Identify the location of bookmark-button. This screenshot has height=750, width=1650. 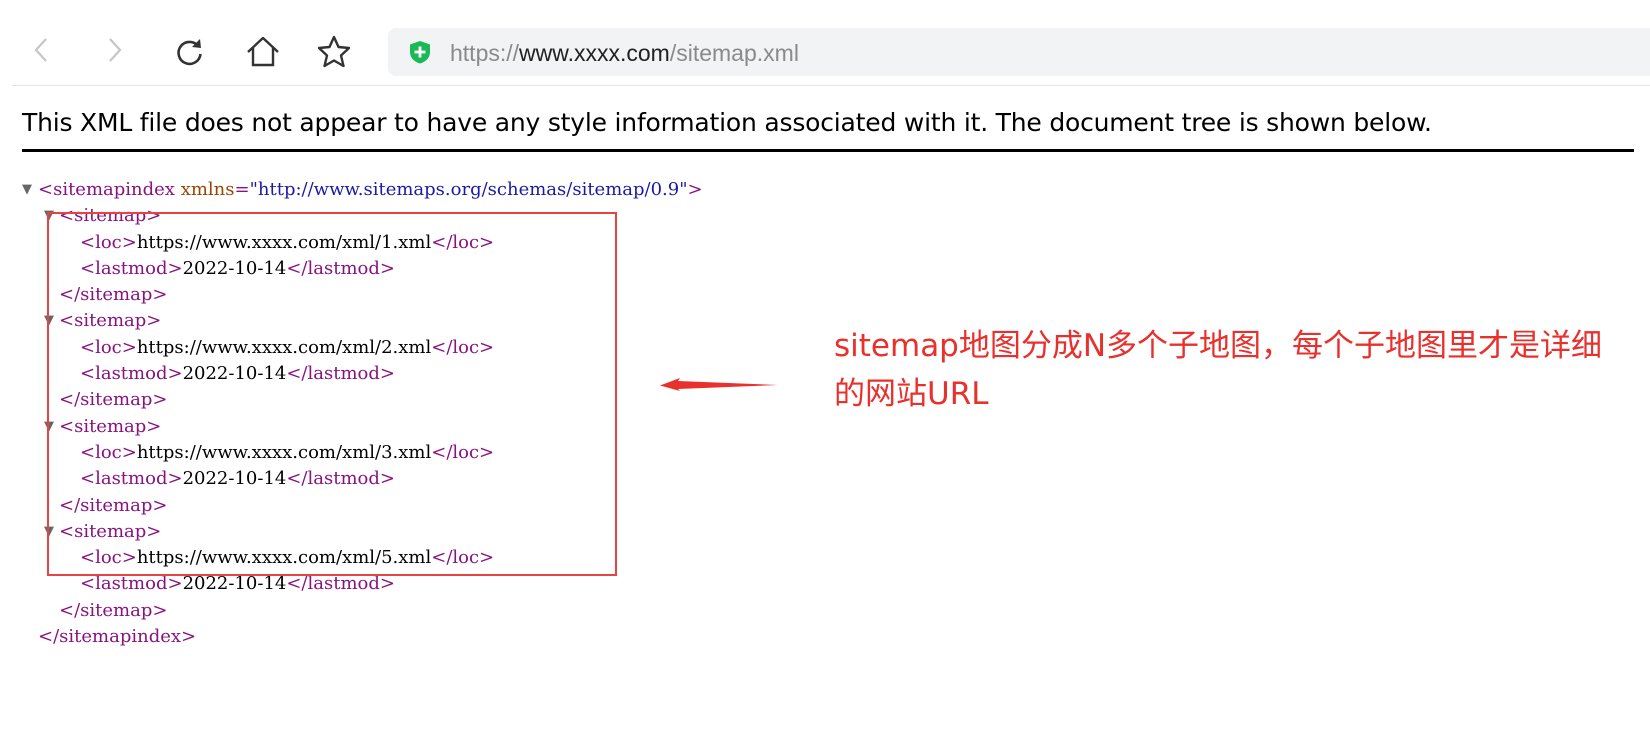
(334, 52).